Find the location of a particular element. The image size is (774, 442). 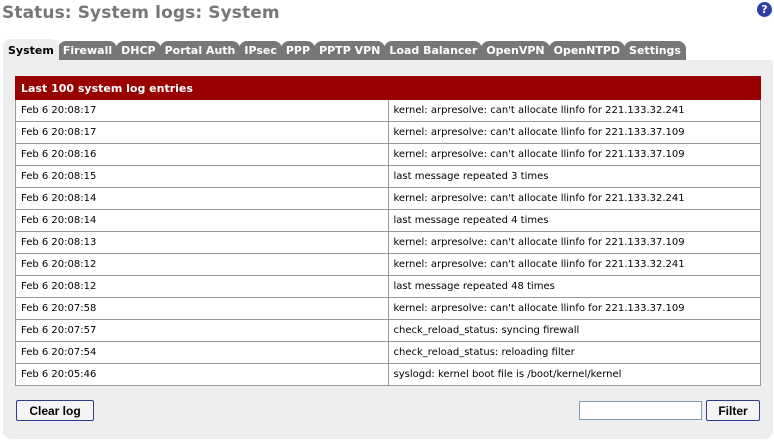

tab-openvpn: OpenVPN is located at coordinates (515, 51).